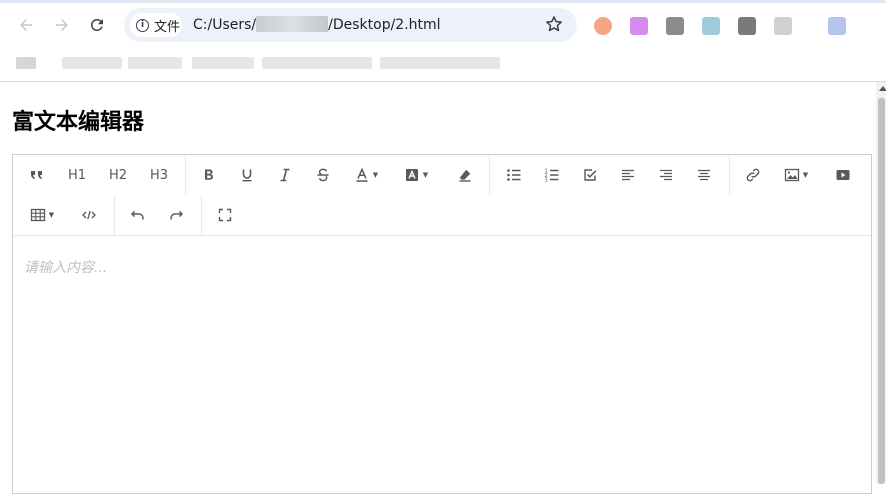 The height and width of the screenshot is (494, 886). Describe the element at coordinates (554, 24) in the screenshot. I see `bookmark-star-icon` at that location.